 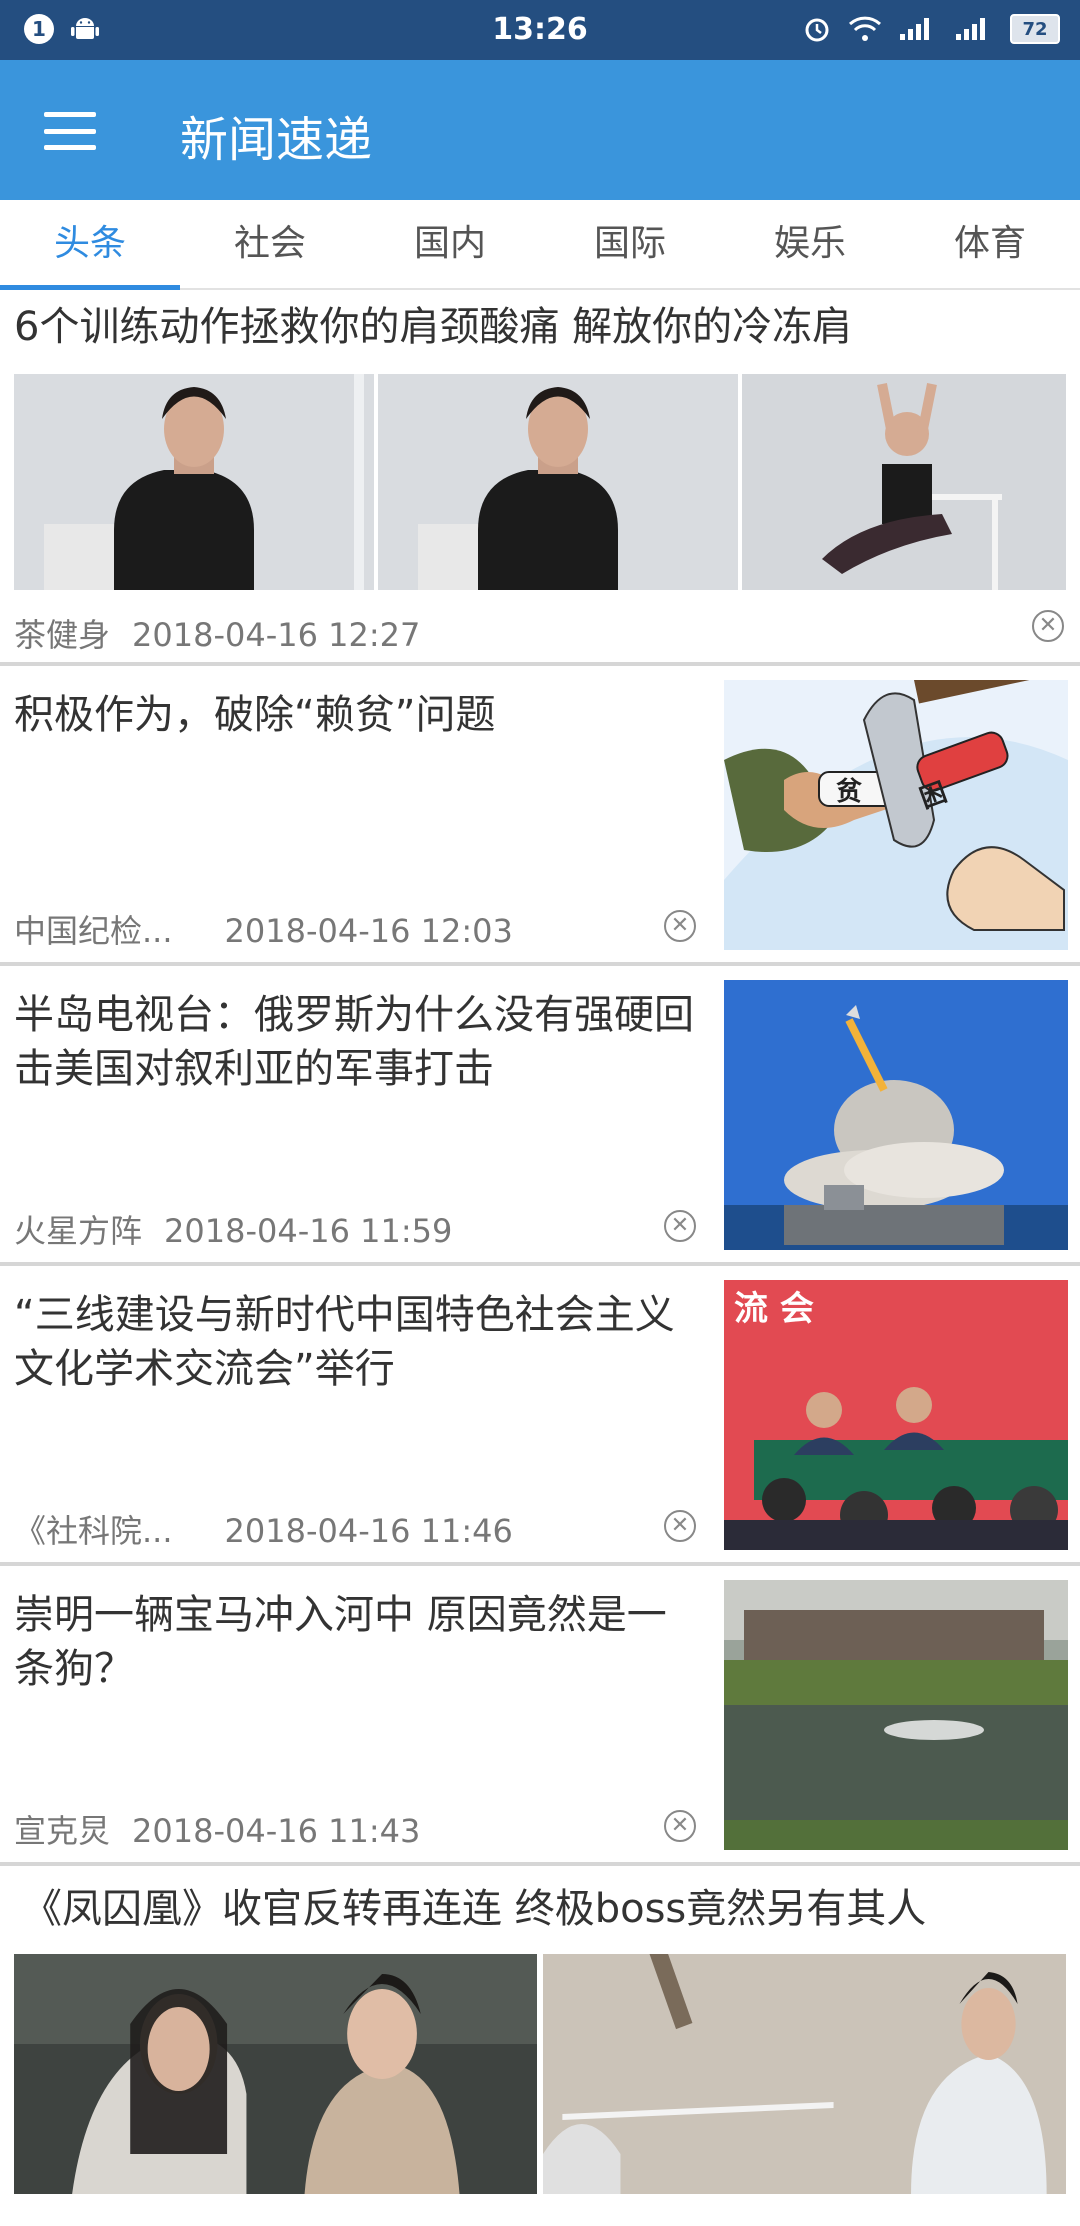 I want to click on category-tabs: 头条 社会 国内 国际 娱乐 体育, so click(x=540, y=245).